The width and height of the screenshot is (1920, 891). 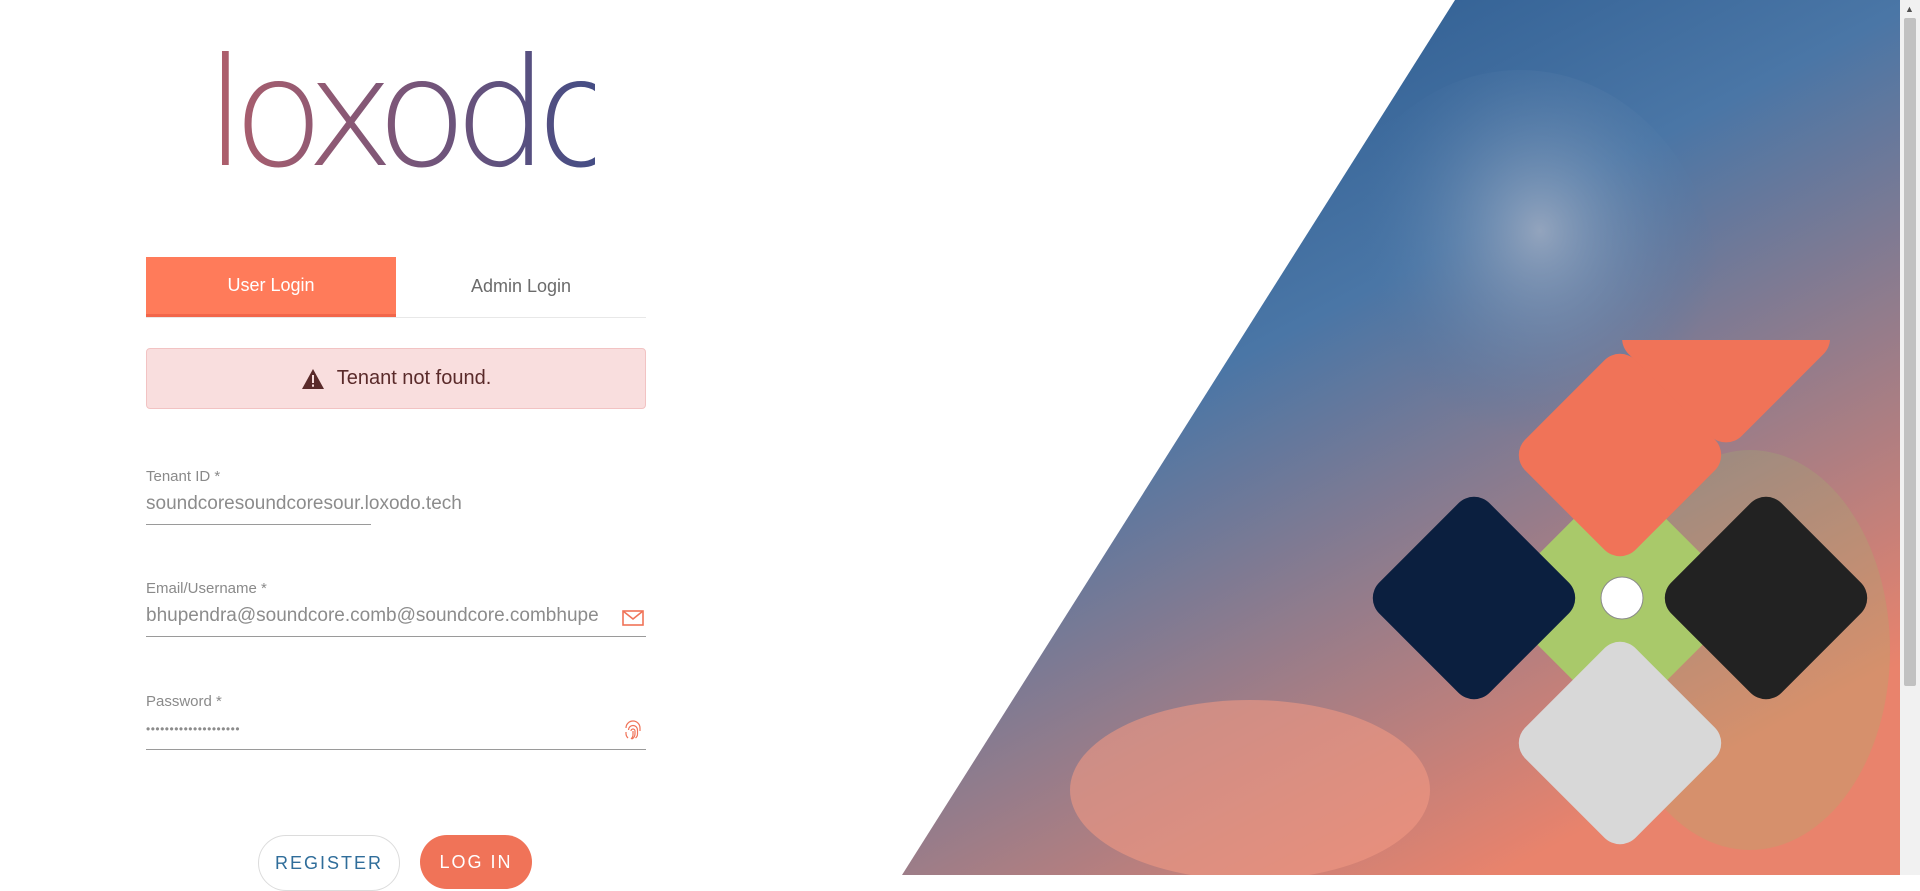 What do you see at coordinates (1910, 352) in the screenshot?
I see `scrollbar-thumb` at bounding box center [1910, 352].